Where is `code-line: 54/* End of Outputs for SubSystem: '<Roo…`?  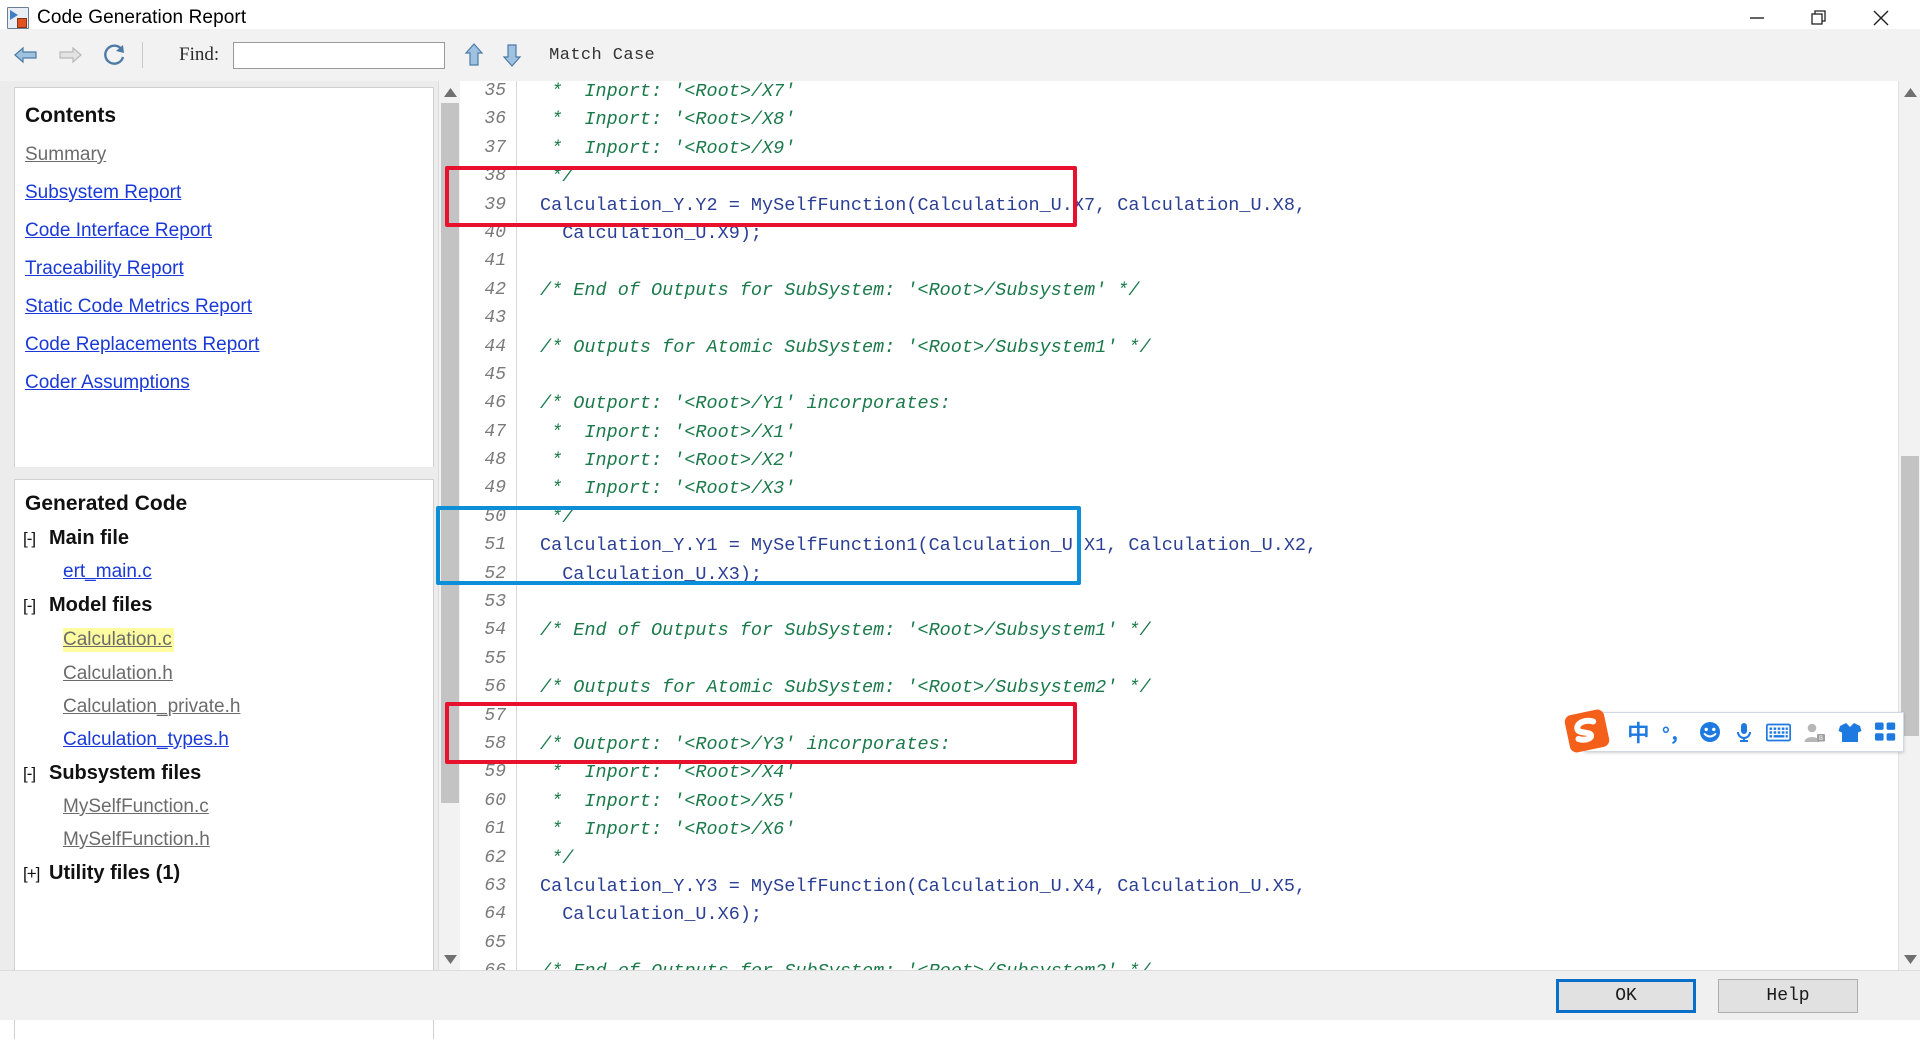 code-line: 54/* End of Outputs for SubSystem: '<Roo… is located at coordinates (1179, 634).